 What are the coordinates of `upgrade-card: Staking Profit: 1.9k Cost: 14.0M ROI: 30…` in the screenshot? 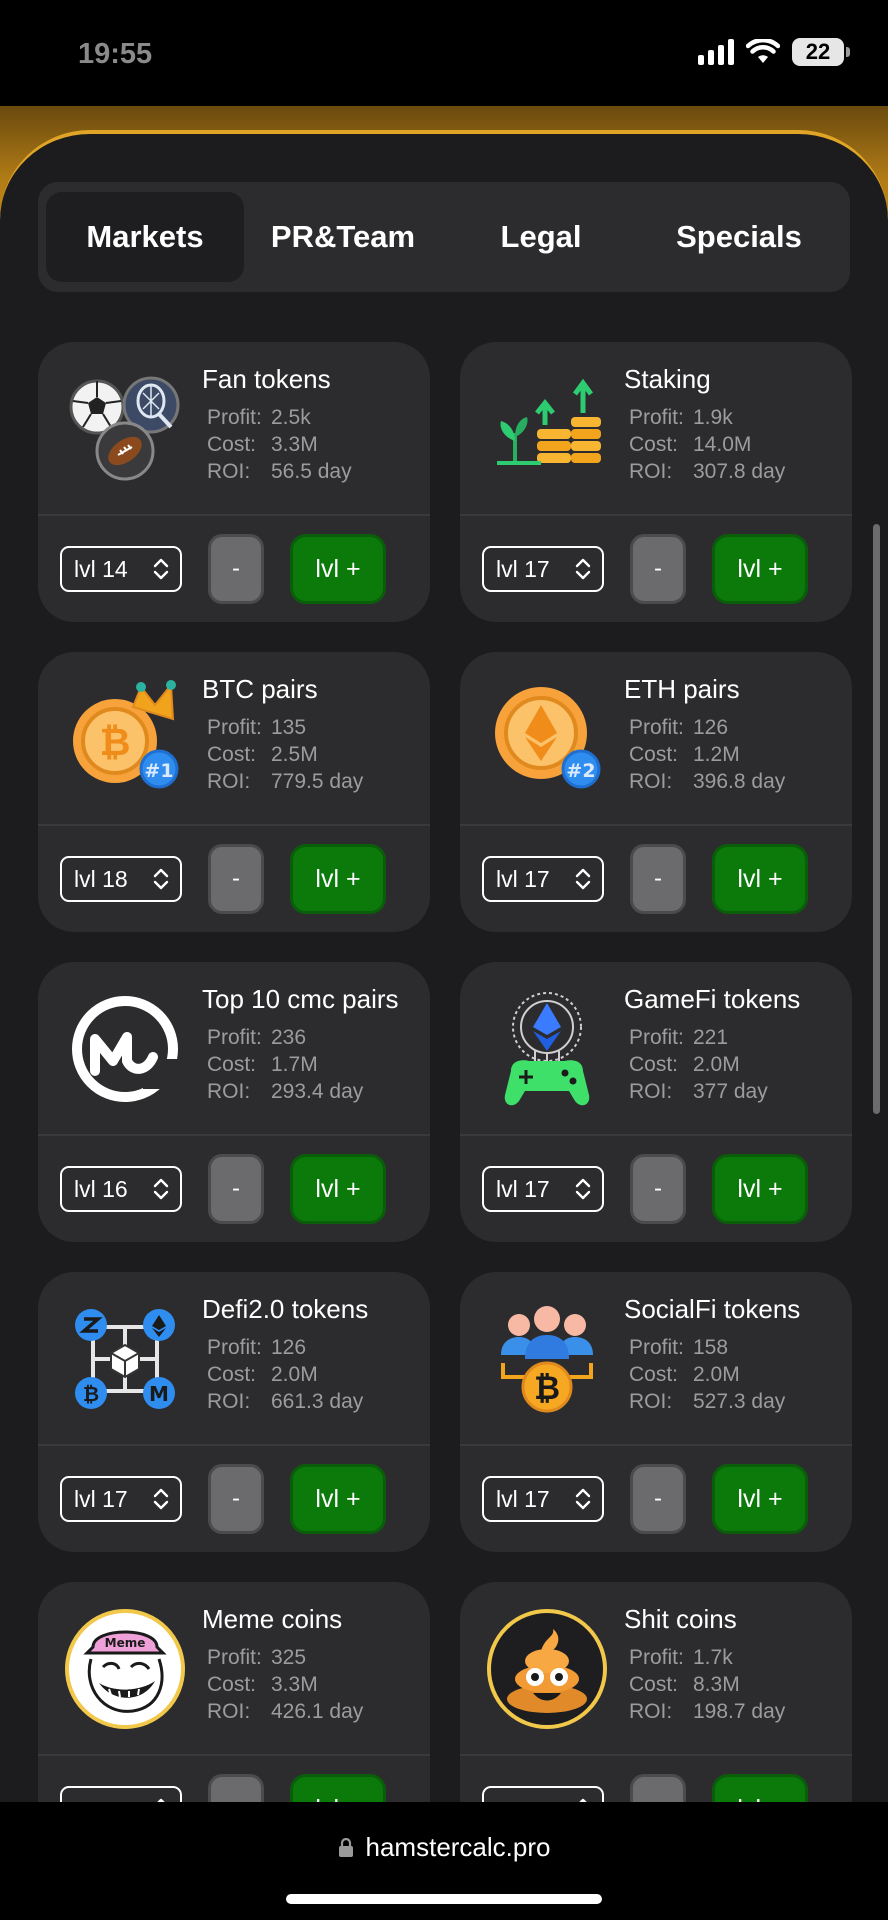 It's located at (656, 482).